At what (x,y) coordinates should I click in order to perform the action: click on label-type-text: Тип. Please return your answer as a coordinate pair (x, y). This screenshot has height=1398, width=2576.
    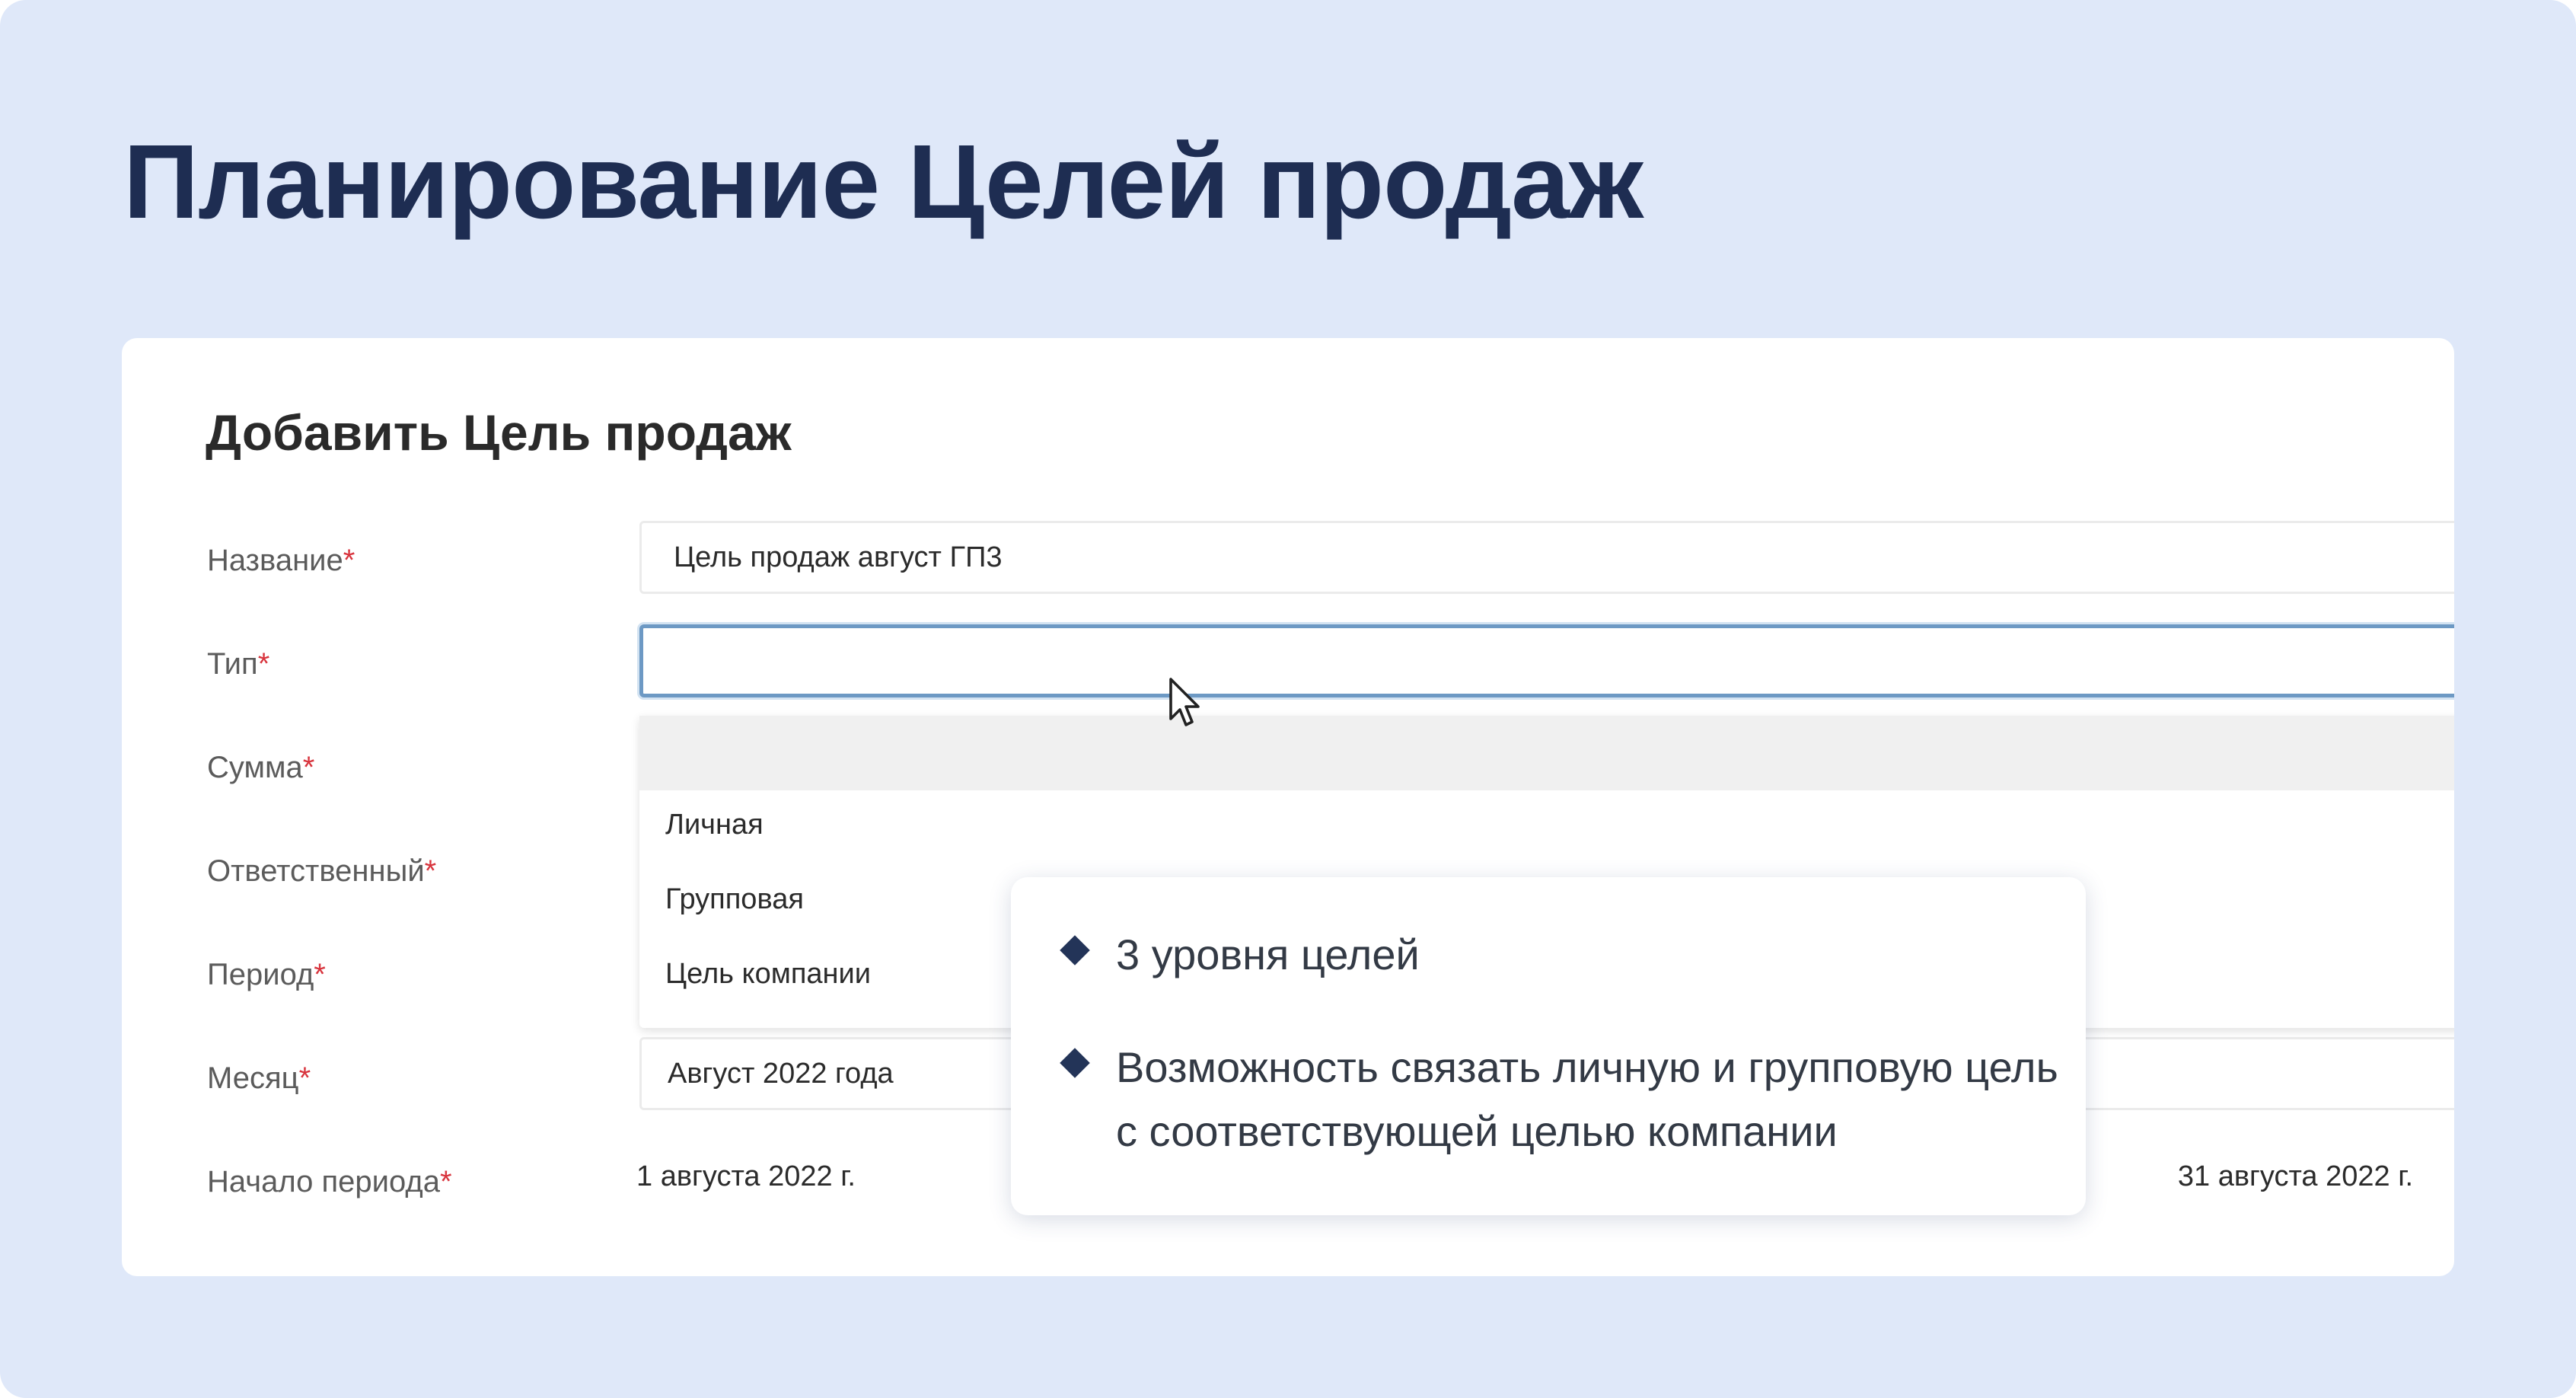
    Looking at the image, I should click on (233, 664).